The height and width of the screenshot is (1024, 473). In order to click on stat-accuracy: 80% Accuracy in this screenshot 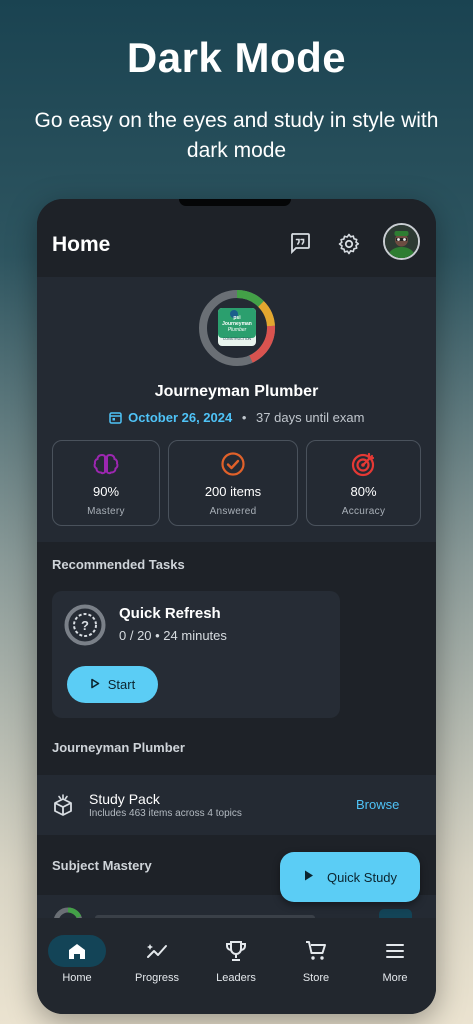, I will do `click(363, 483)`.